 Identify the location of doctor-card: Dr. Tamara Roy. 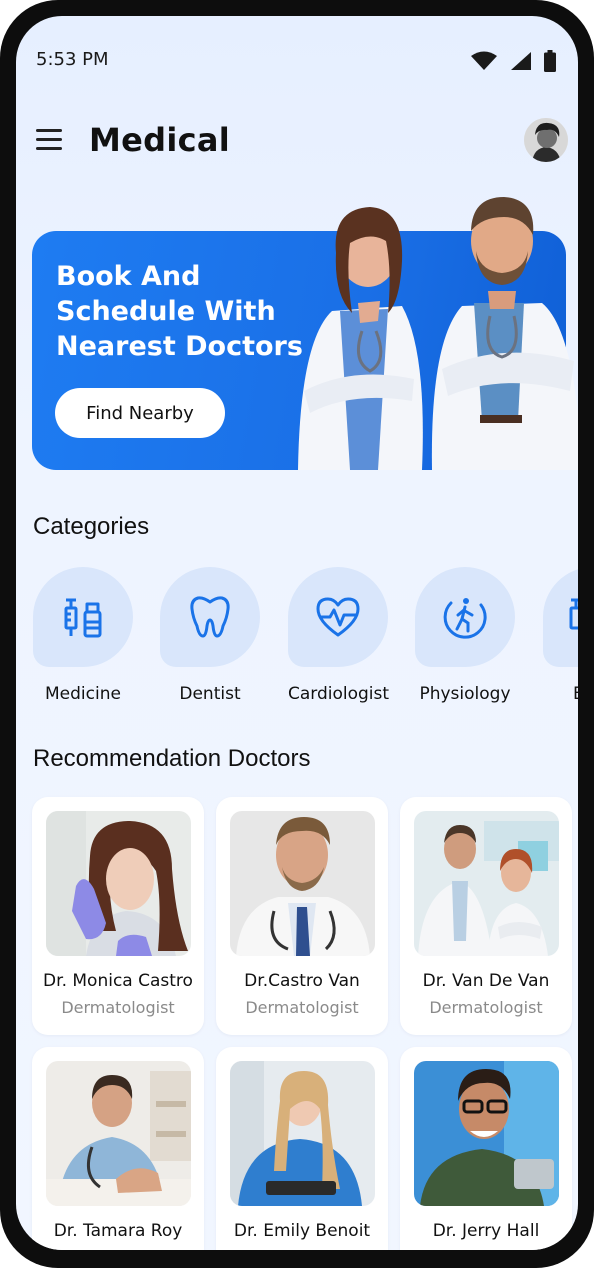
(118, 1148).